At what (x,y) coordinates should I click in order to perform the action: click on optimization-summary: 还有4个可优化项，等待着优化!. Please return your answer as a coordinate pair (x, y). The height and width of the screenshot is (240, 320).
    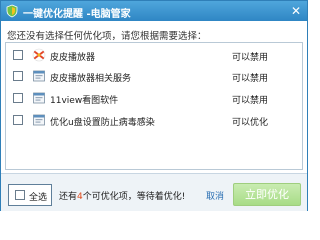
    Looking at the image, I should click on (122, 195).